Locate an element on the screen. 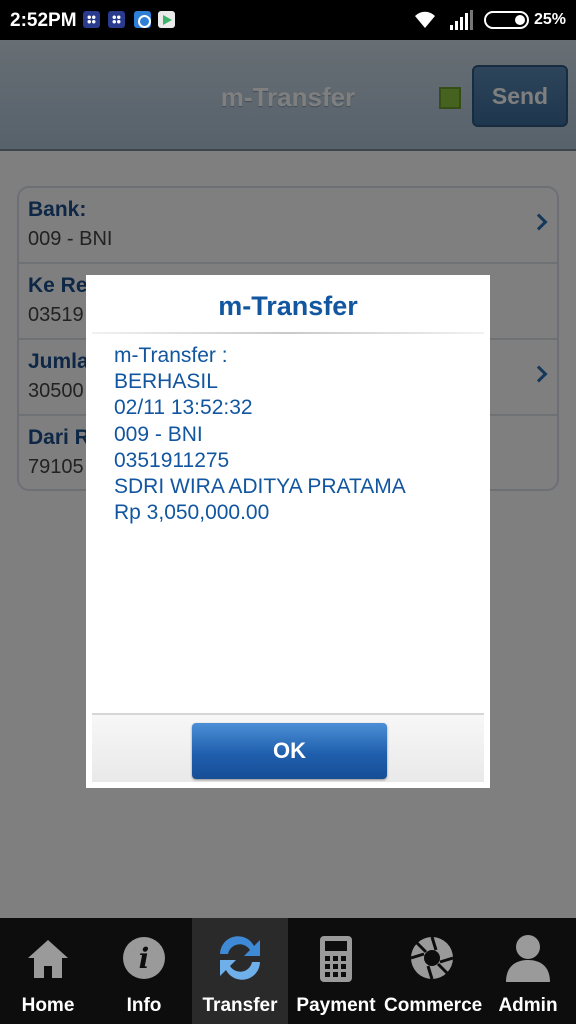  payment-icon is located at coordinates (336, 958).